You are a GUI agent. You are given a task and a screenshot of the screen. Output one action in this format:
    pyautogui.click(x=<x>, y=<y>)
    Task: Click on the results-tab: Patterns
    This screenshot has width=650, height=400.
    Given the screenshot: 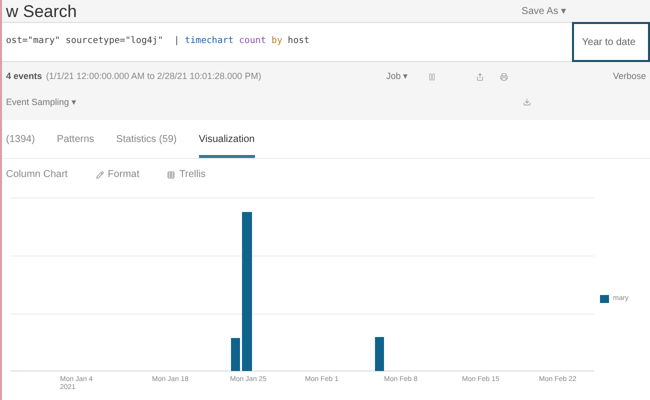 What is the action you would take?
    pyautogui.click(x=75, y=145)
    